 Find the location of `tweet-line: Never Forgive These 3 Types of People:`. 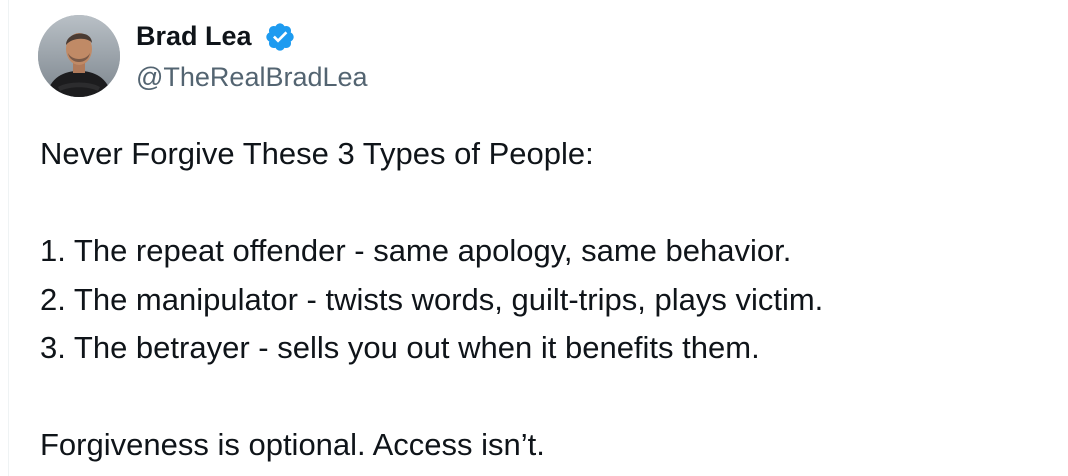

tweet-line: Never Forgive These 3 Types of People: is located at coordinates (317, 153).